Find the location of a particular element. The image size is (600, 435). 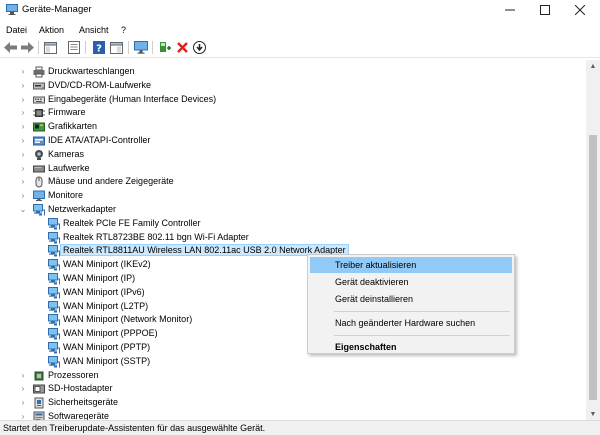

console-tree-button is located at coordinates (50, 47).